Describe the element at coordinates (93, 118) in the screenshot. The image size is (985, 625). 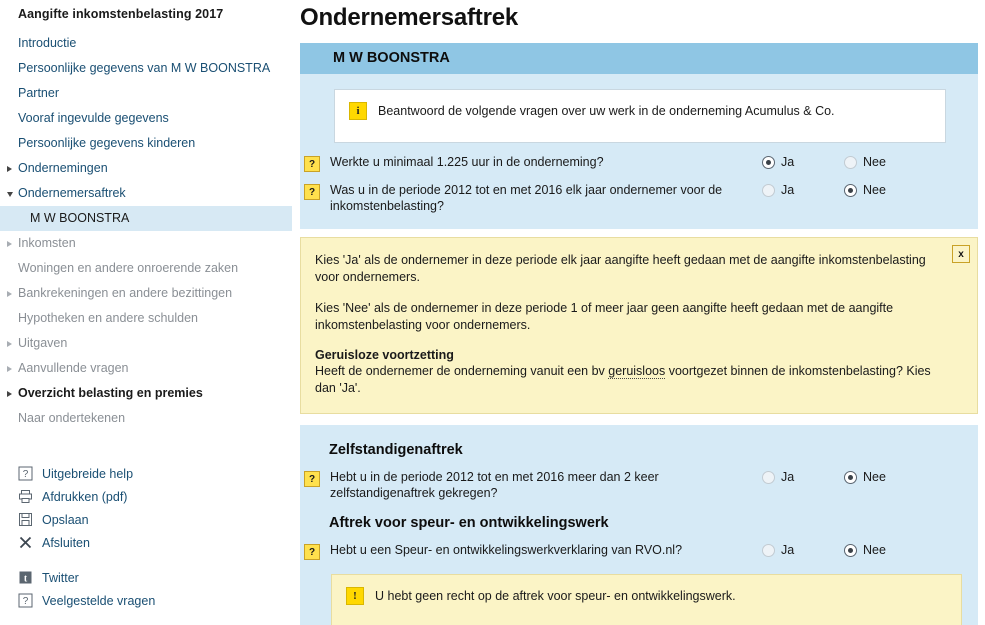
I see `sidebar-item-label: Vooraf ingevulde gegevens` at that location.